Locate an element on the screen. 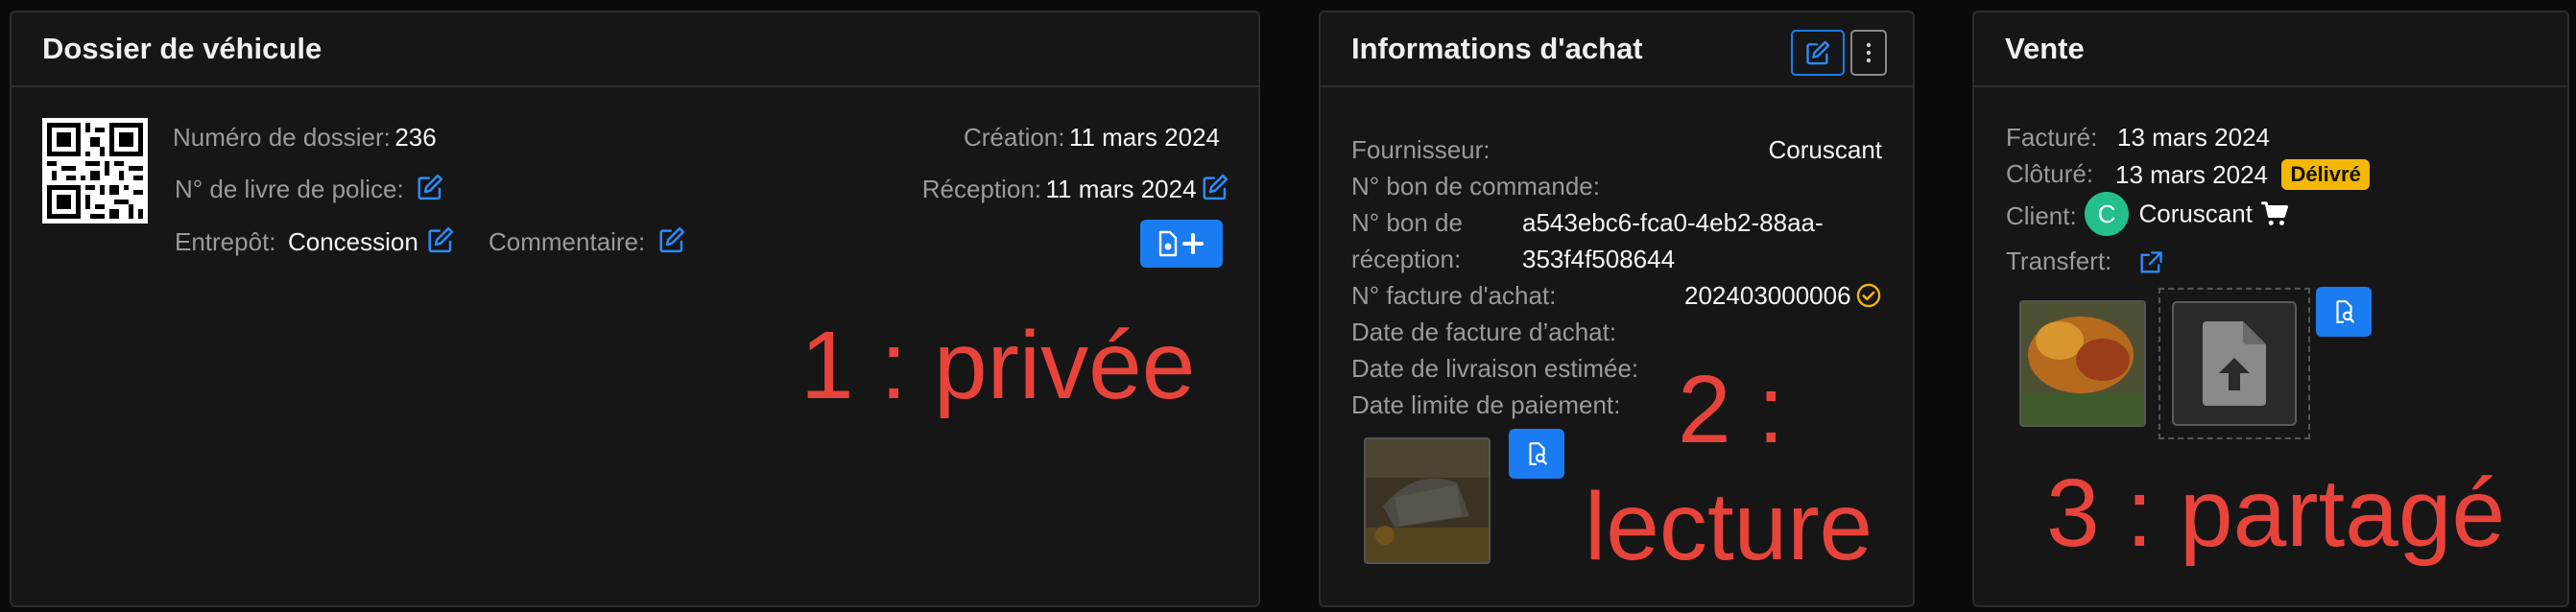  entrepot-value: Concession is located at coordinates (352, 242).